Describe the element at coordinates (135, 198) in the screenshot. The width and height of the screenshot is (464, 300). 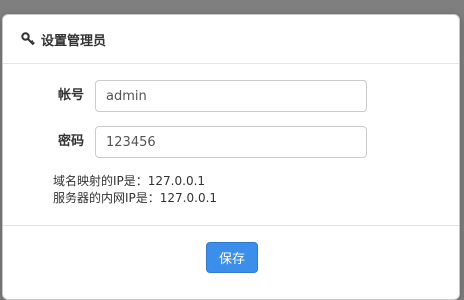
I see `lan-ip-text: 服务器的内网IP是：127.0.0.1` at that location.